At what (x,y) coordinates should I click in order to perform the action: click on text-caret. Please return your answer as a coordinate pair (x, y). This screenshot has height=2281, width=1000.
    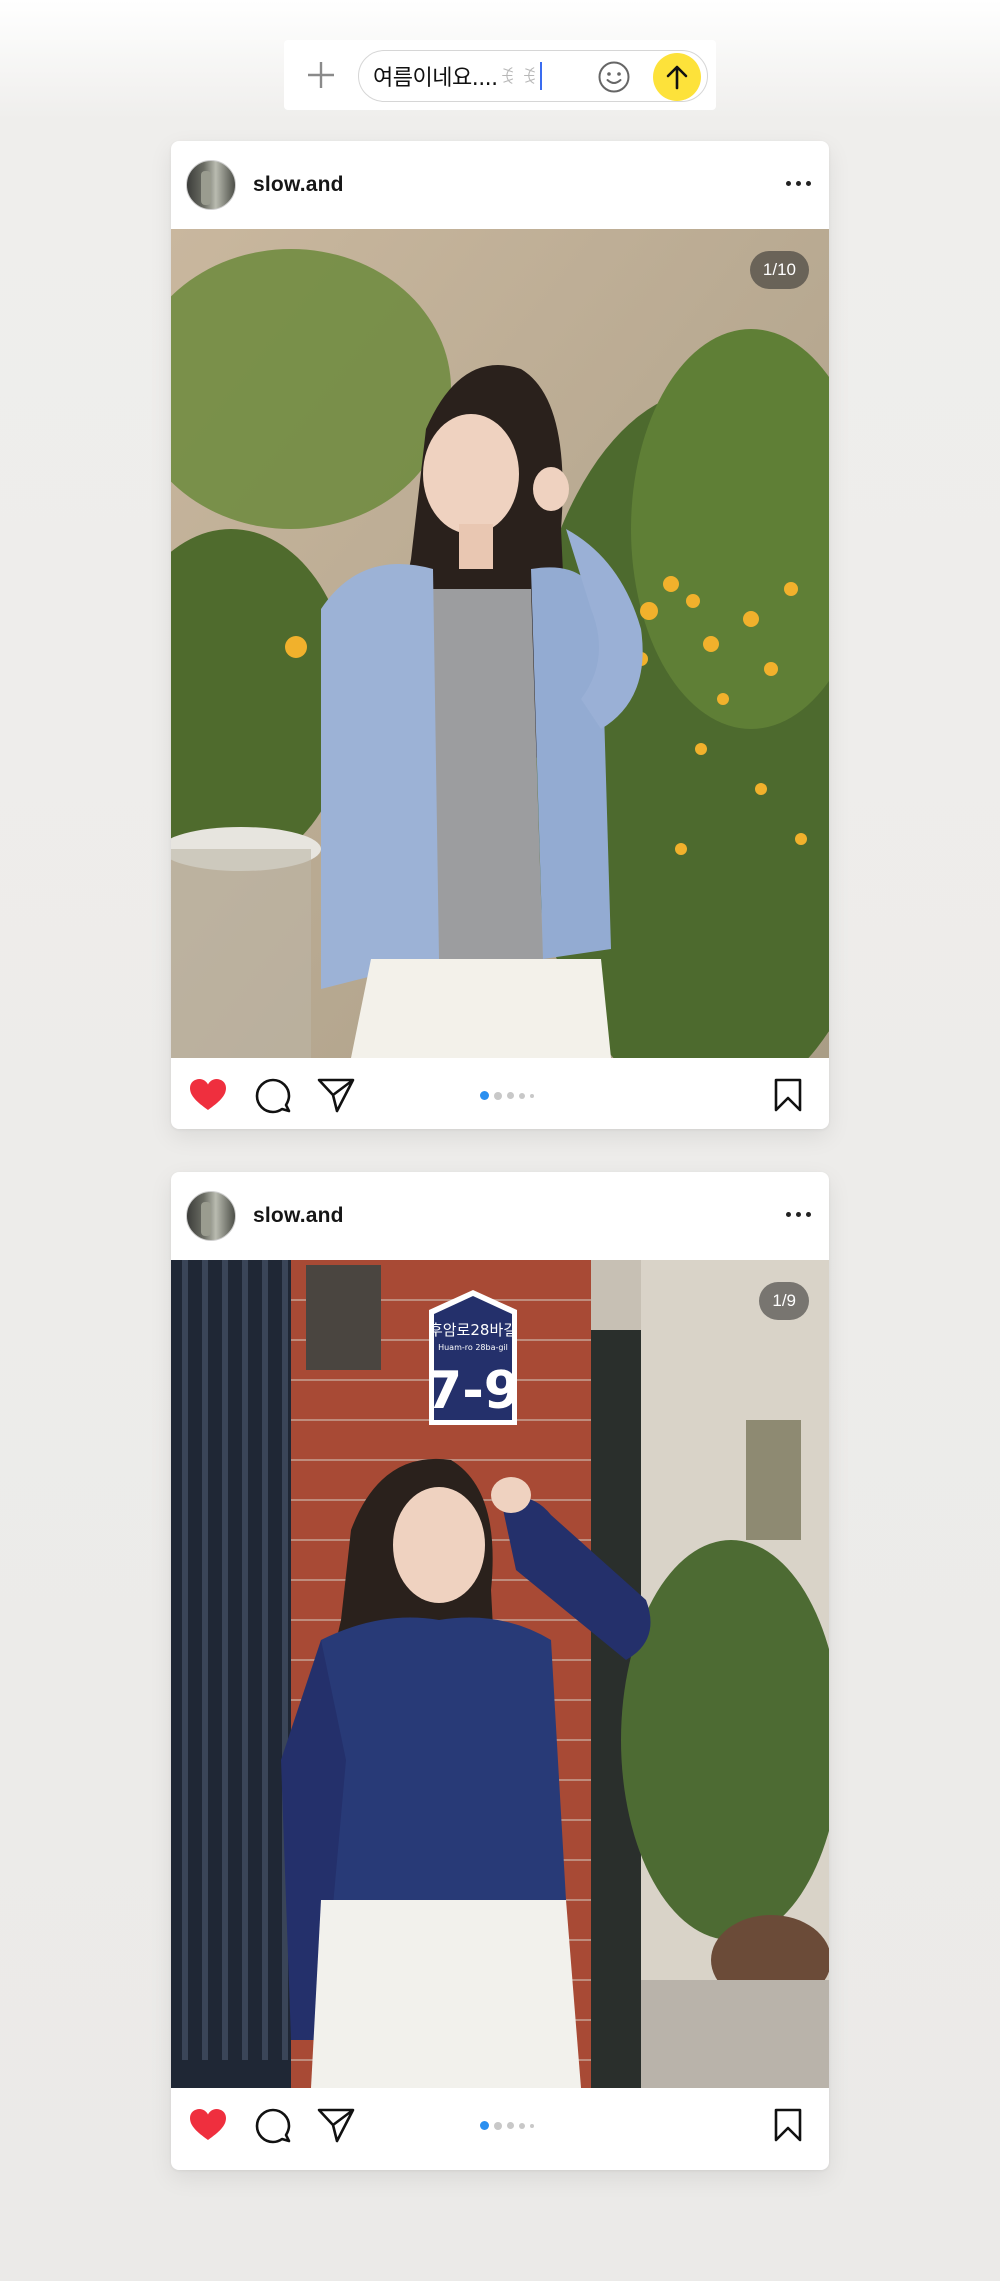
    Looking at the image, I should click on (541, 76).